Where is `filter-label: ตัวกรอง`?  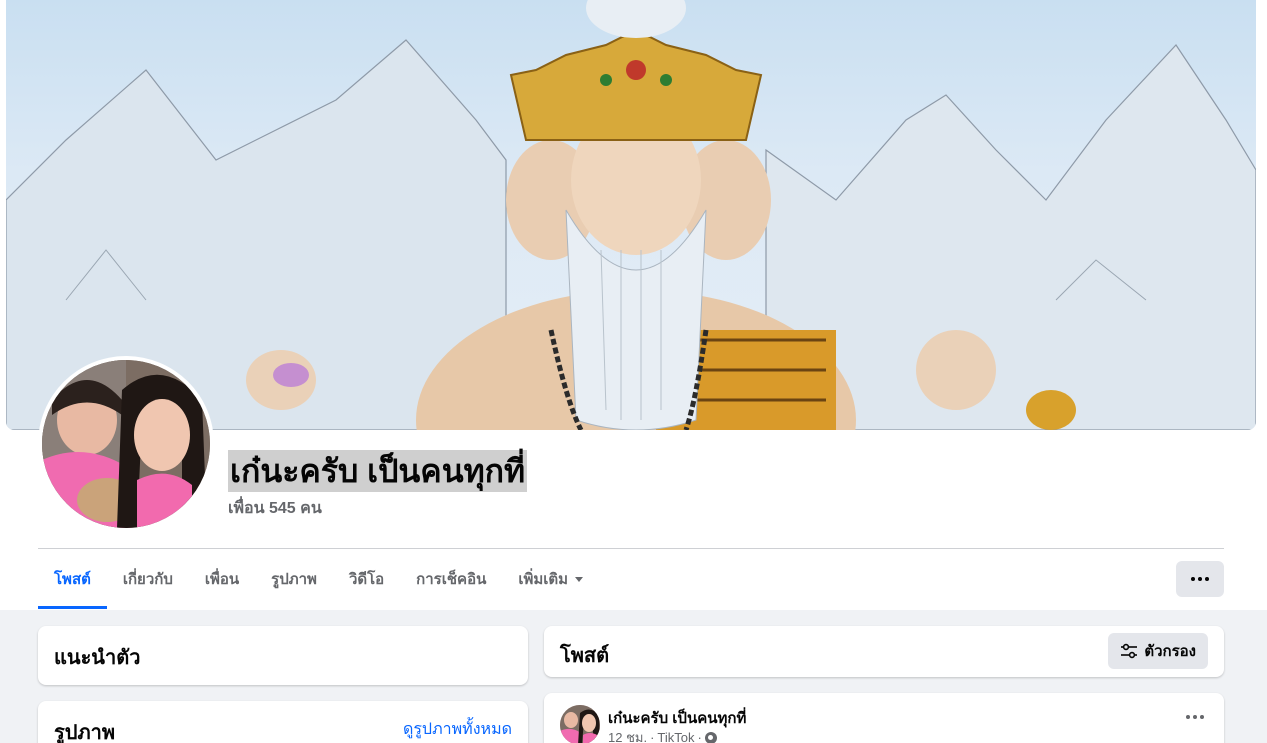
filter-label: ตัวกรอง is located at coordinates (1170, 651).